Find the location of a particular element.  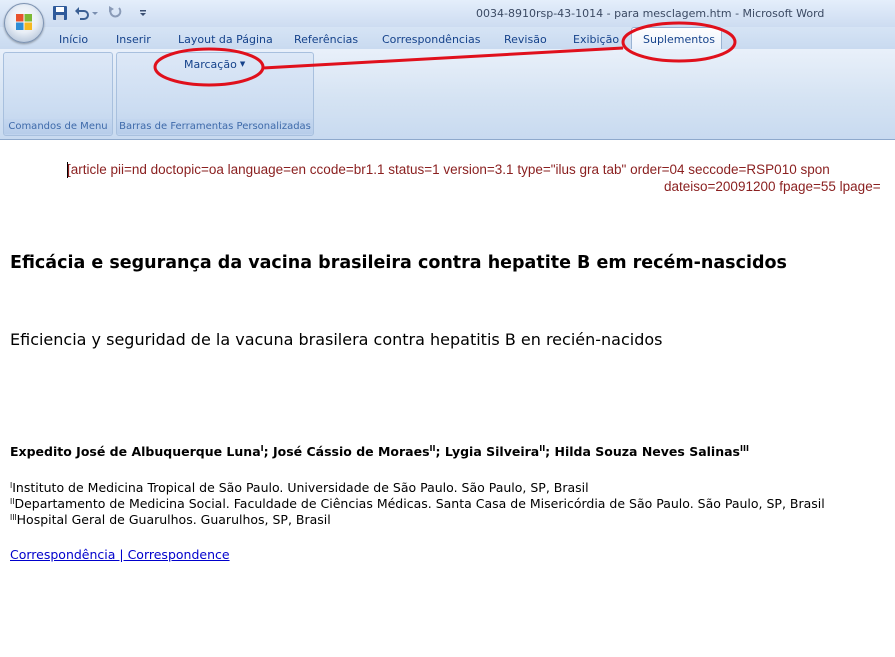

group-label-comandos-de-menu: Comandos de Menu is located at coordinates (58, 126).